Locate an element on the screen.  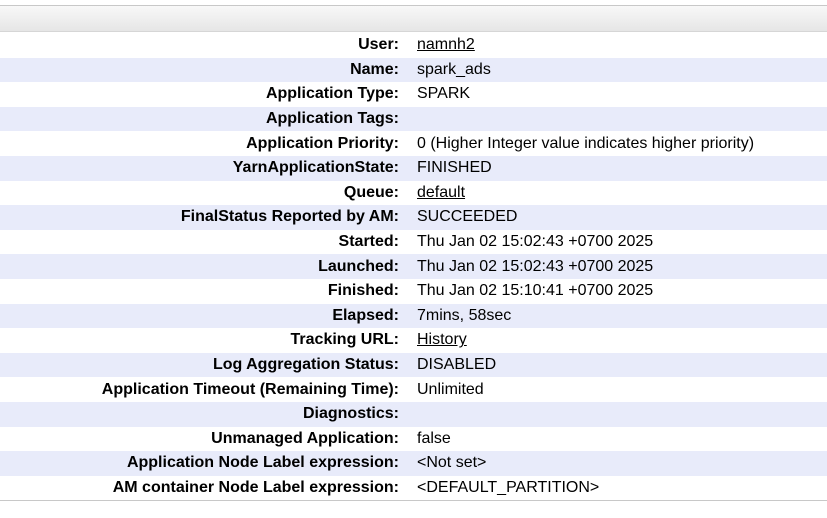
row-value-application-timeout: Unlimited is located at coordinates (450, 389).